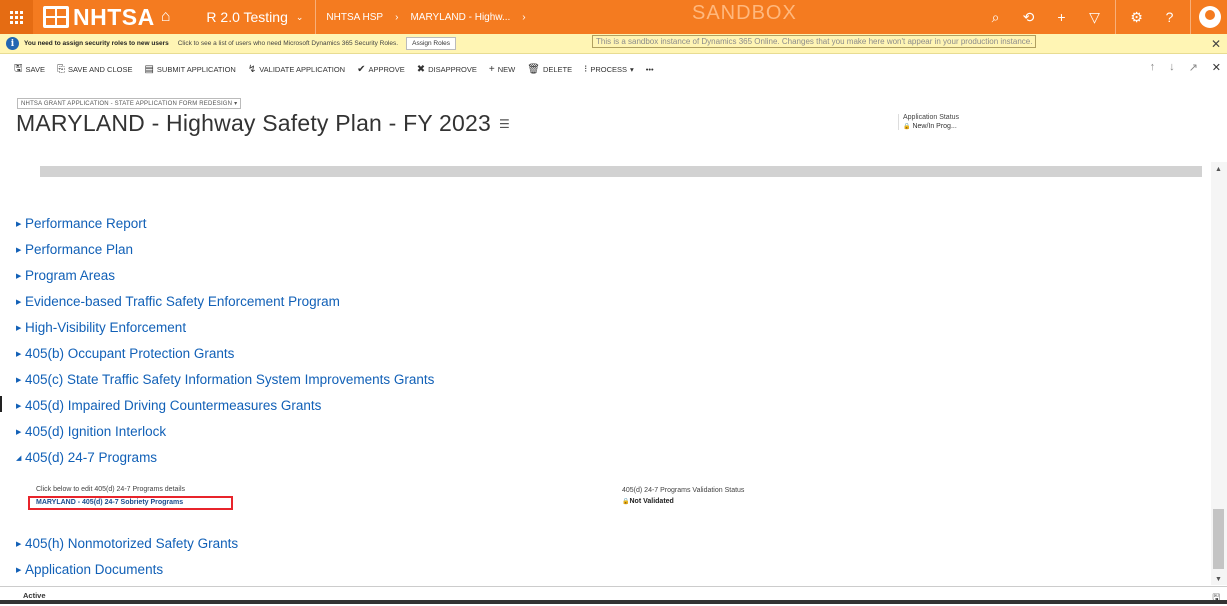 This screenshot has height=606, width=1227. What do you see at coordinates (12, 43) in the screenshot?
I see `info-icon: i` at bounding box center [12, 43].